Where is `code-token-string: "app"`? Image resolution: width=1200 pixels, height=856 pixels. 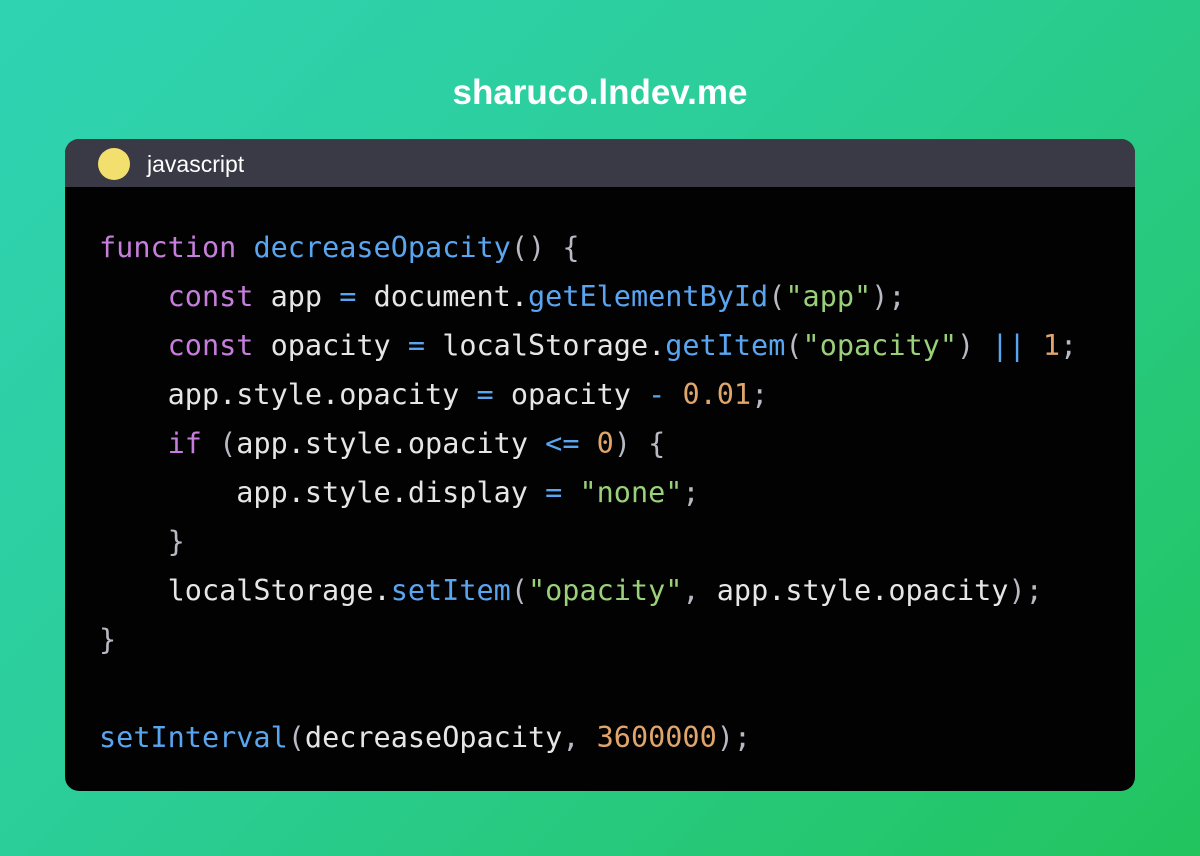
code-token-string: "app" is located at coordinates (828, 296).